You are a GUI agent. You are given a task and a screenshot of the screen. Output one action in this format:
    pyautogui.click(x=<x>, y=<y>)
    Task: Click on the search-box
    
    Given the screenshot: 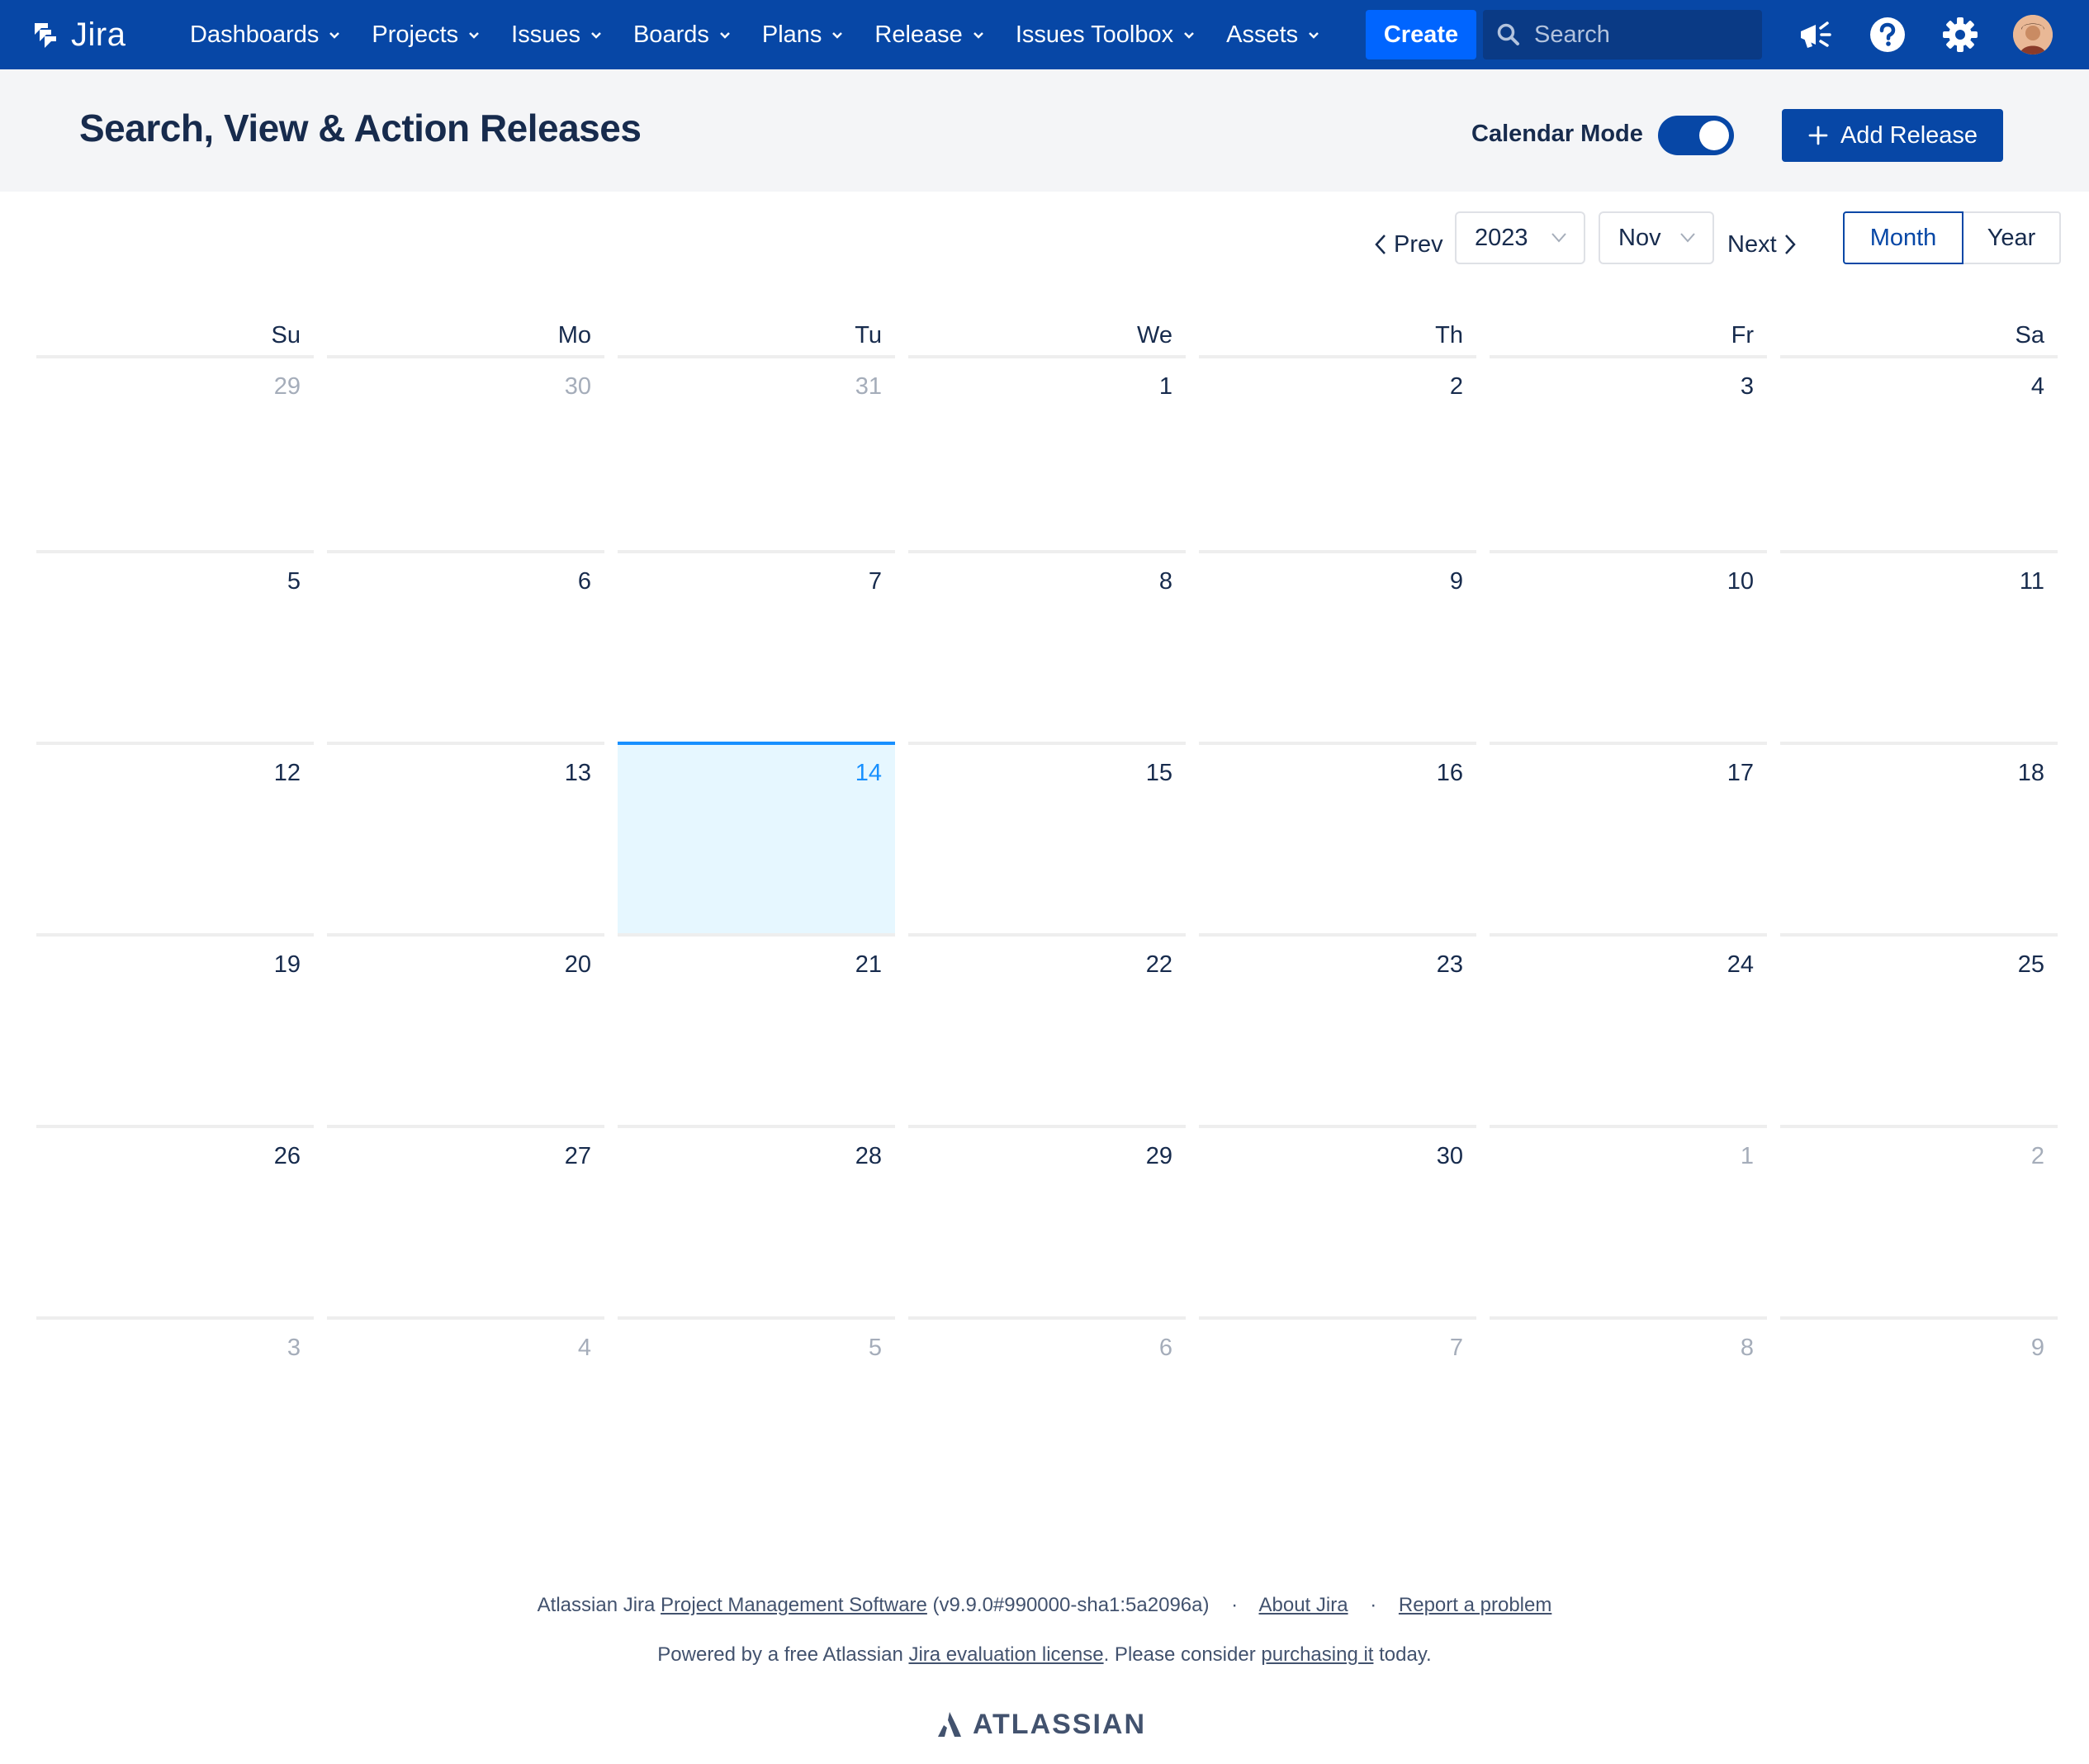 What is the action you would take?
    pyautogui.click(x=1622, y=34)
    